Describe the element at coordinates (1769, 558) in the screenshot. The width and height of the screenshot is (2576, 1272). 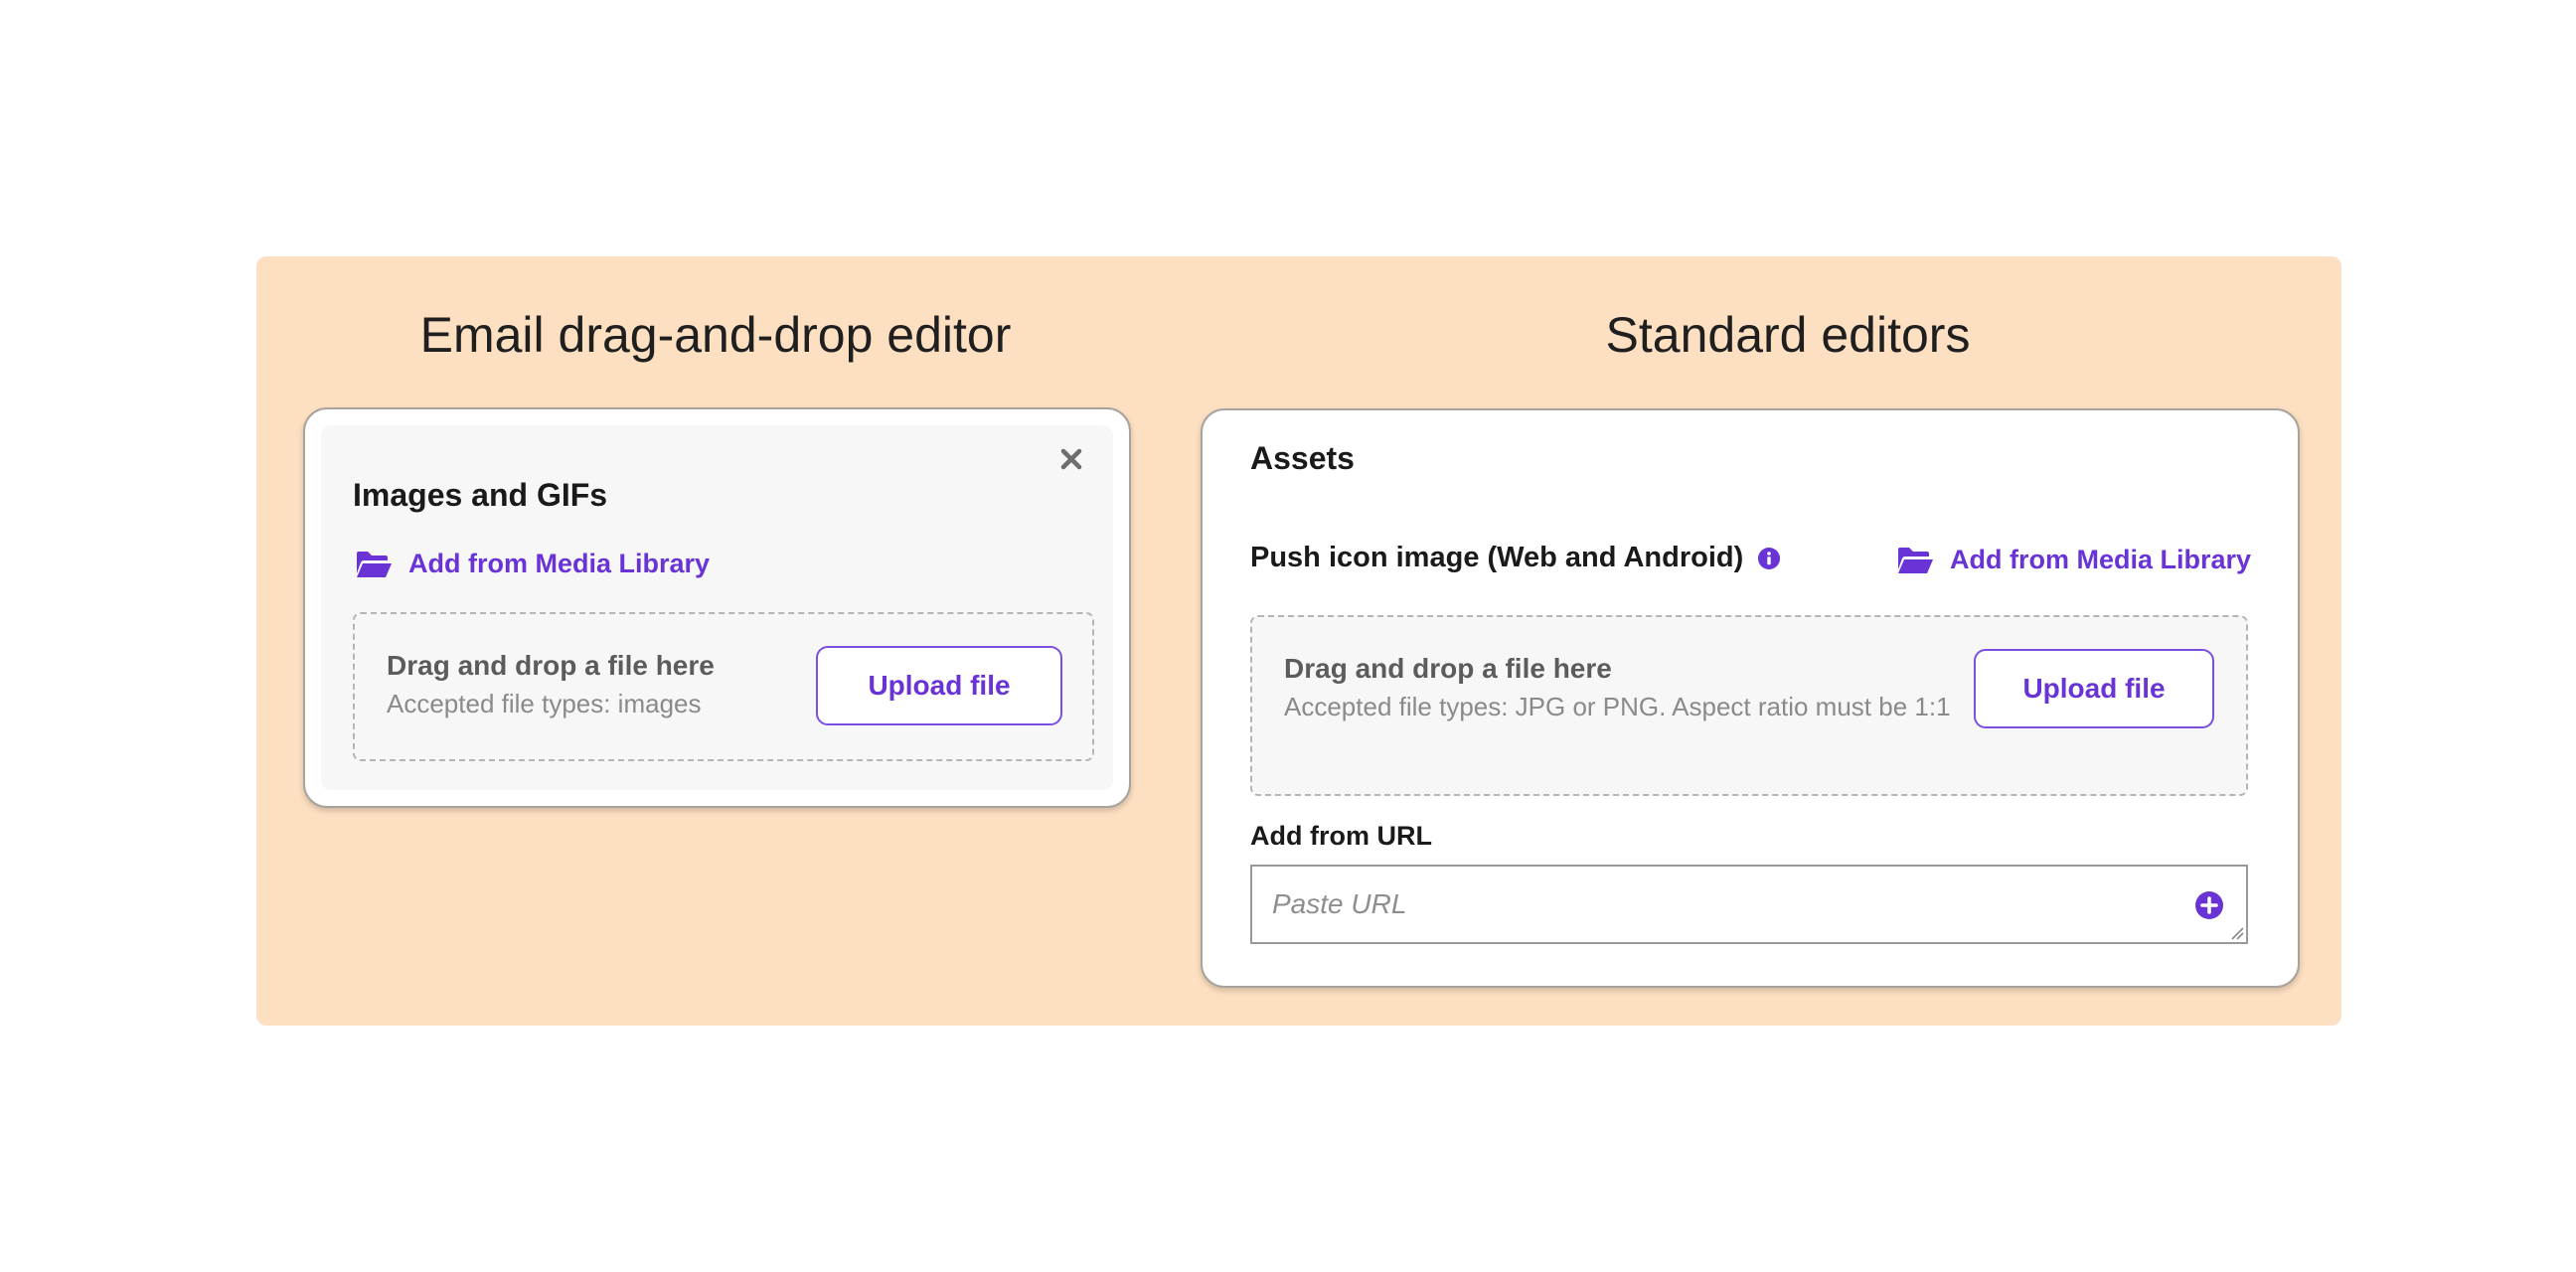
I see `info-icon` at that location.